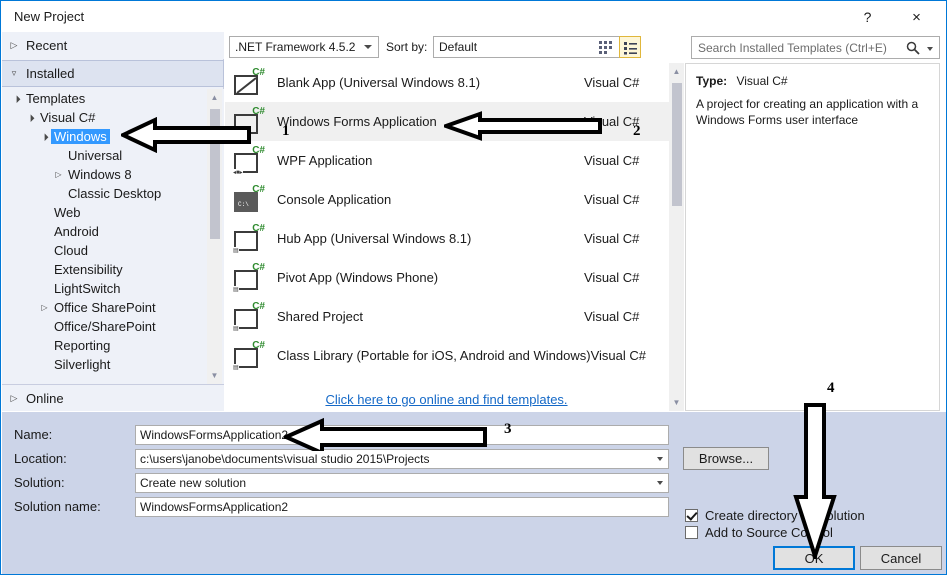  What do you see at coordinates (113, 174) in the screenshot?
I see `sidebar-item-windows-8: ▷ Windows 8` at bounding box center [113, 174].